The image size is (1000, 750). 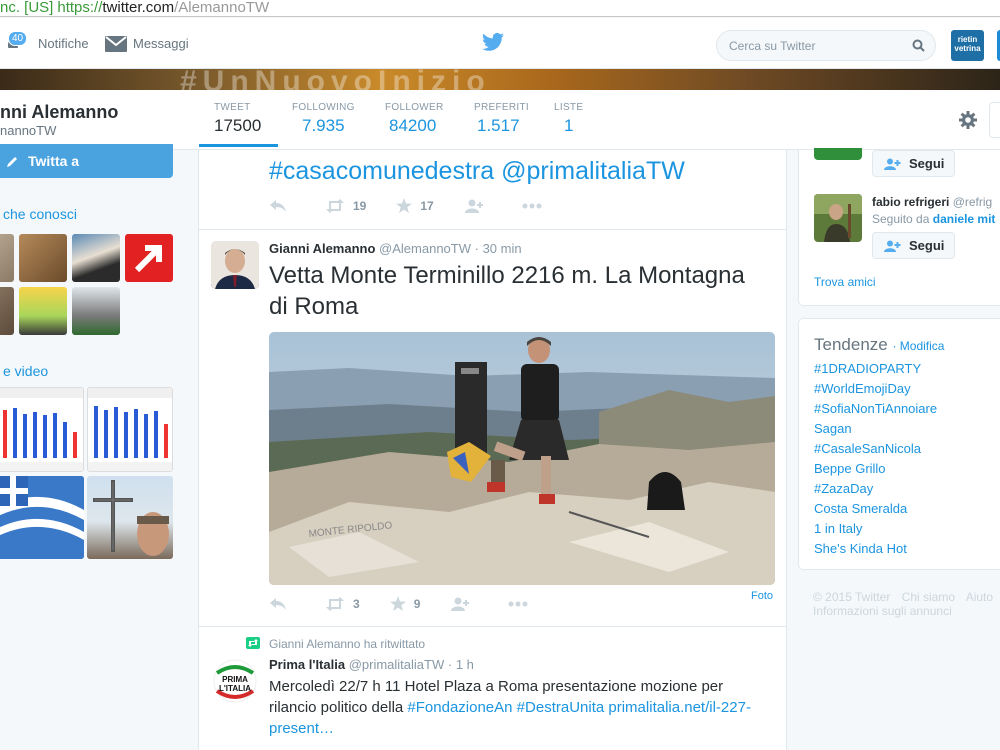 I want to click on favorite-button: 9, so click(x=405, y=603).